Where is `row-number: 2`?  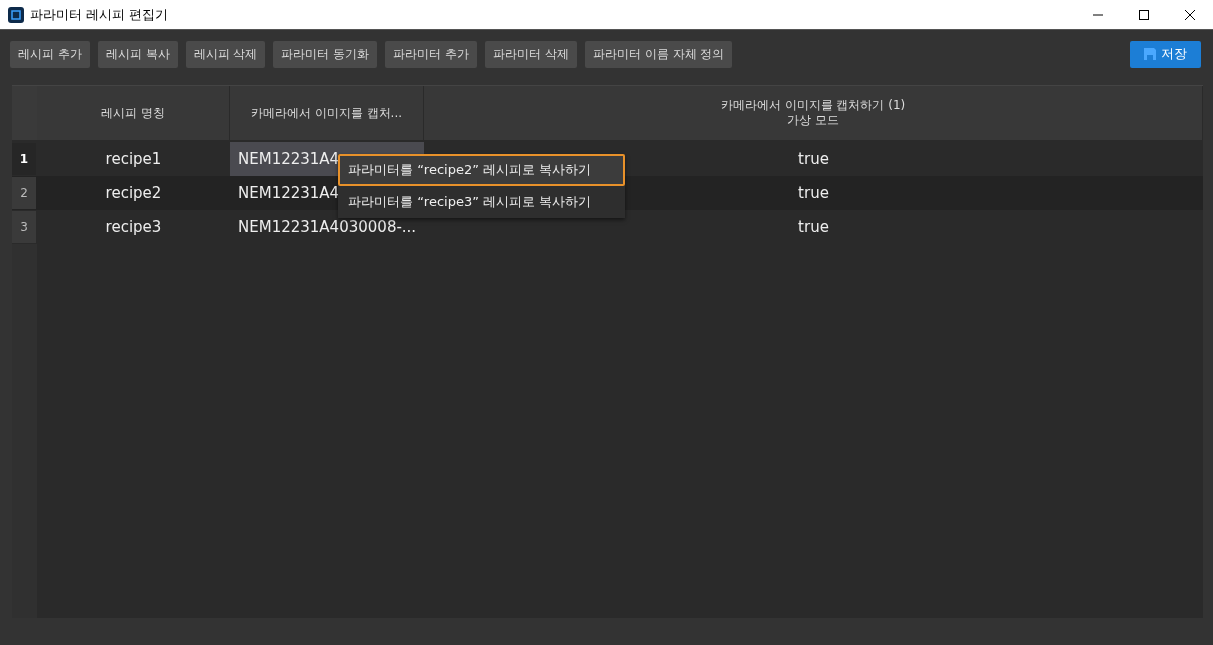
row-number: 2 is located at coordinates (24, 193).